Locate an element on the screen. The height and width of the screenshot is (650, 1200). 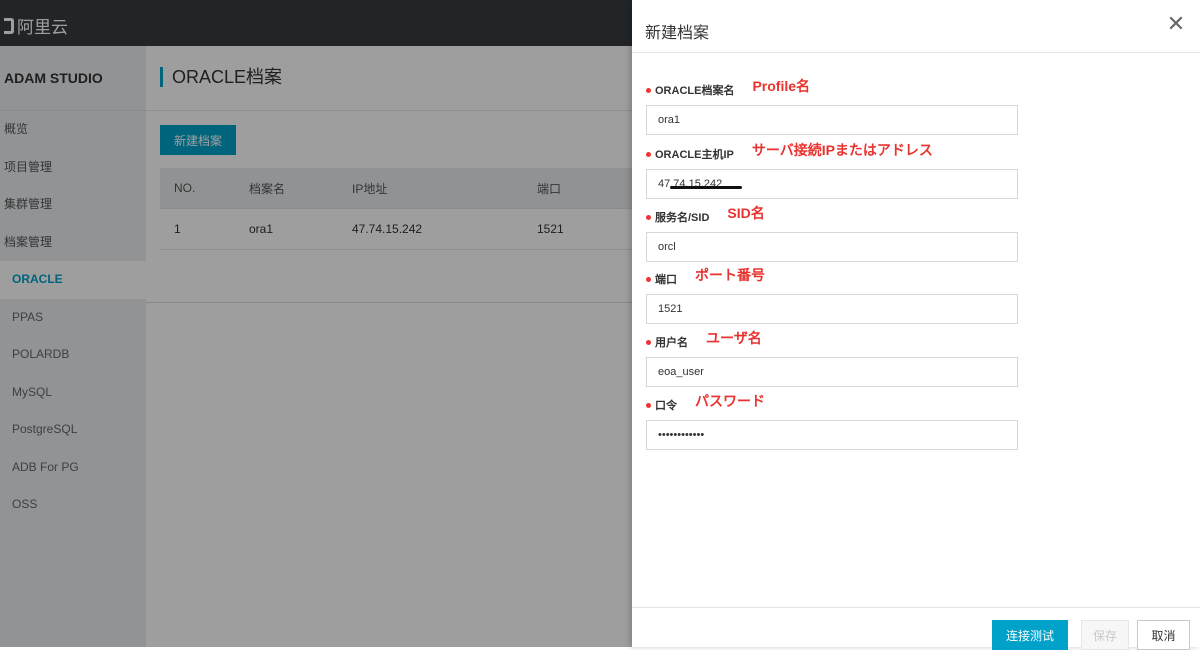
dialog-title: 新建档案 is located at coordinates (677, 33).